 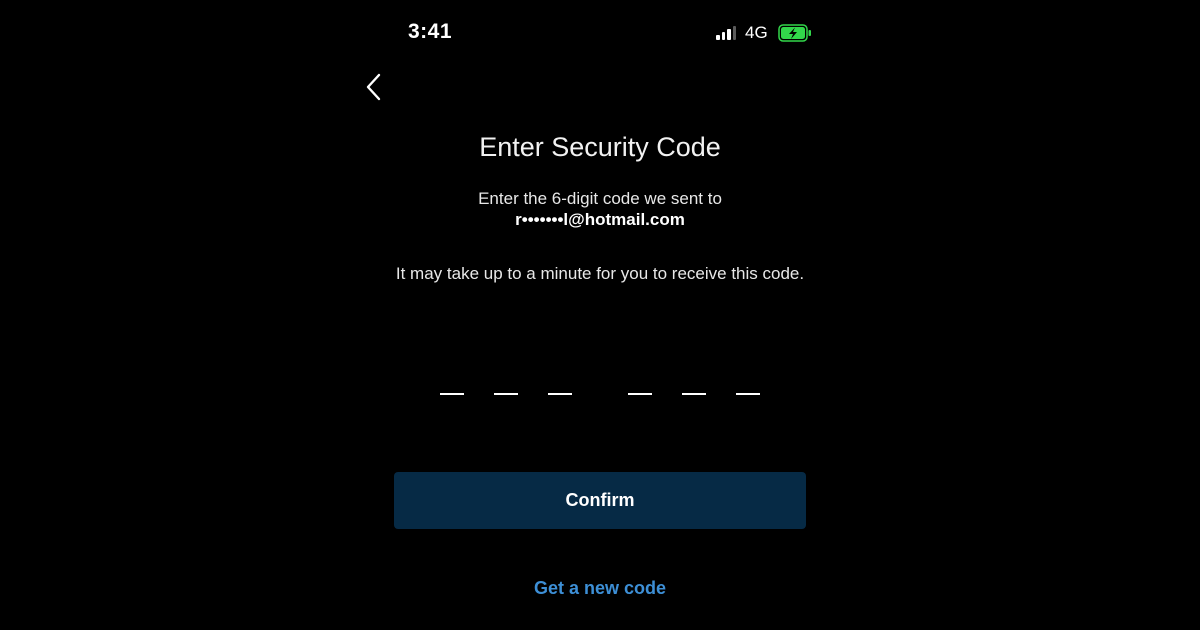 I want to click on instruction-text: Enter the 6-digit code we sent to, so click(x=600, y=198).